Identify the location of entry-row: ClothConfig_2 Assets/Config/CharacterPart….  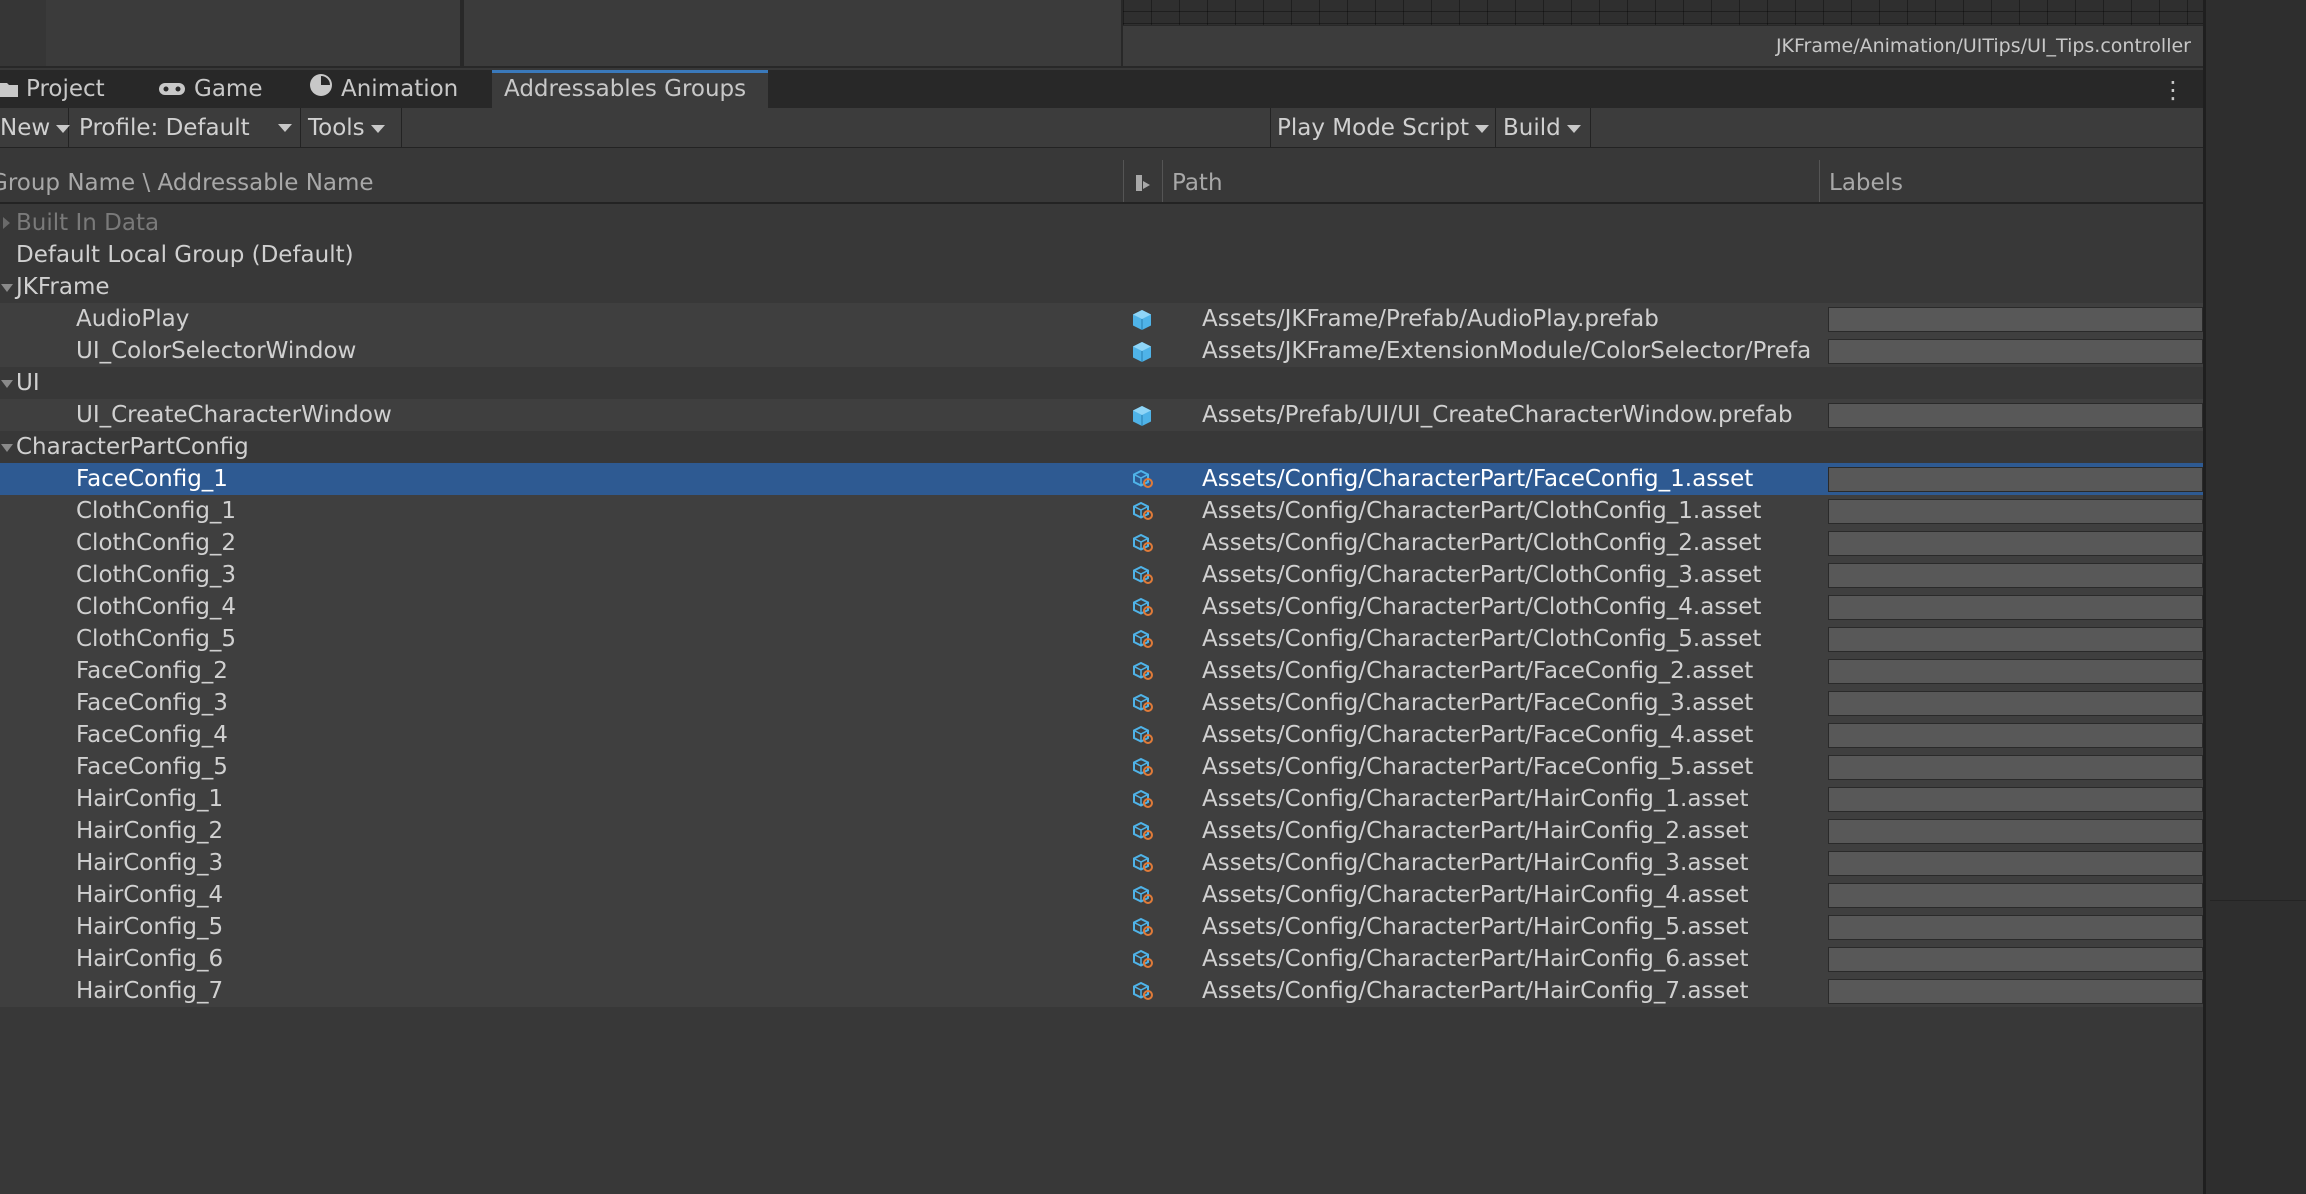
(1101, 543).